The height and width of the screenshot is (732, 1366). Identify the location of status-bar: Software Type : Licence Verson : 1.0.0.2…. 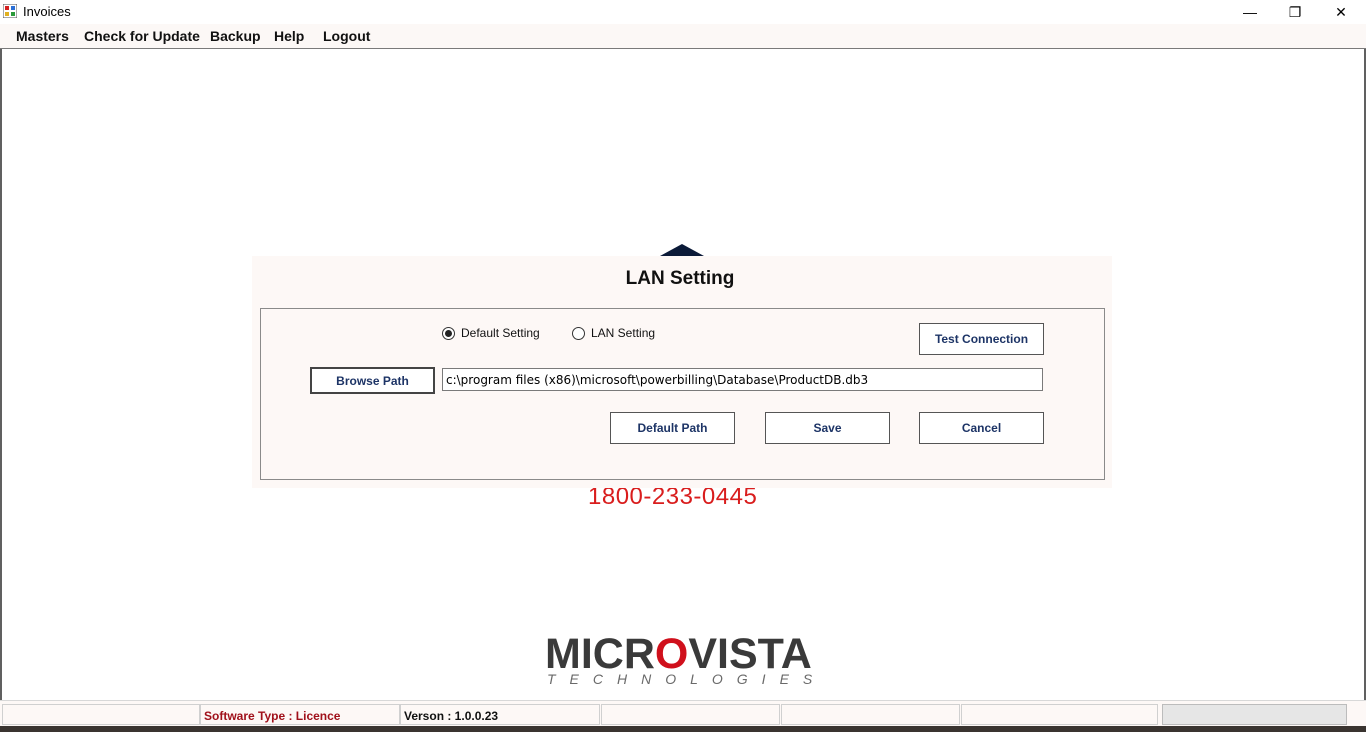
(683, 713).